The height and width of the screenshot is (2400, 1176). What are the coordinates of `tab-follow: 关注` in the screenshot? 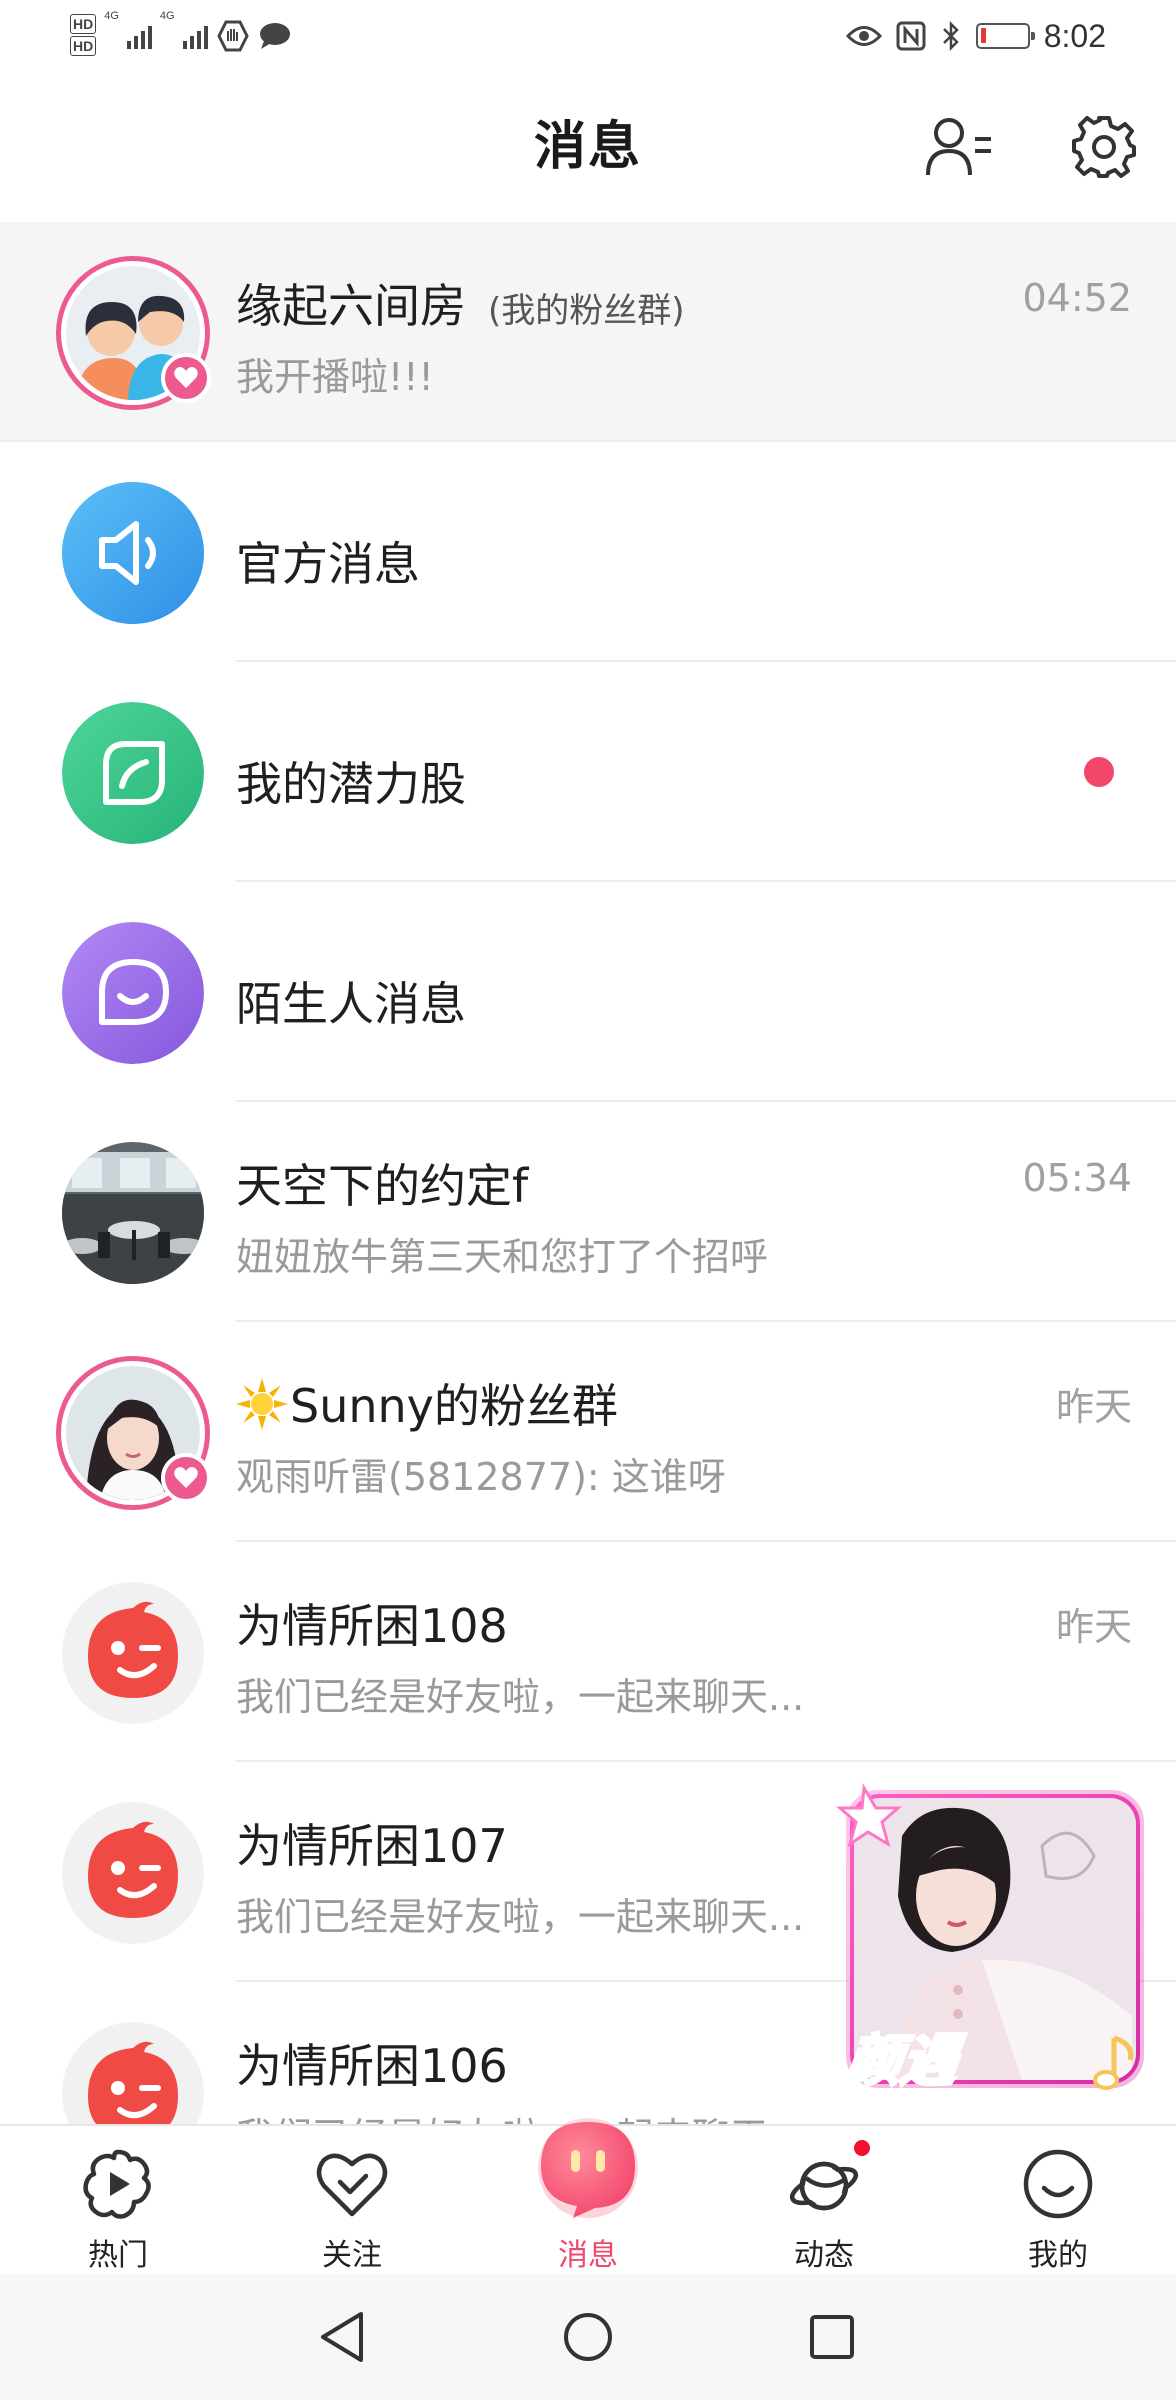 It's located at (352, 2201).